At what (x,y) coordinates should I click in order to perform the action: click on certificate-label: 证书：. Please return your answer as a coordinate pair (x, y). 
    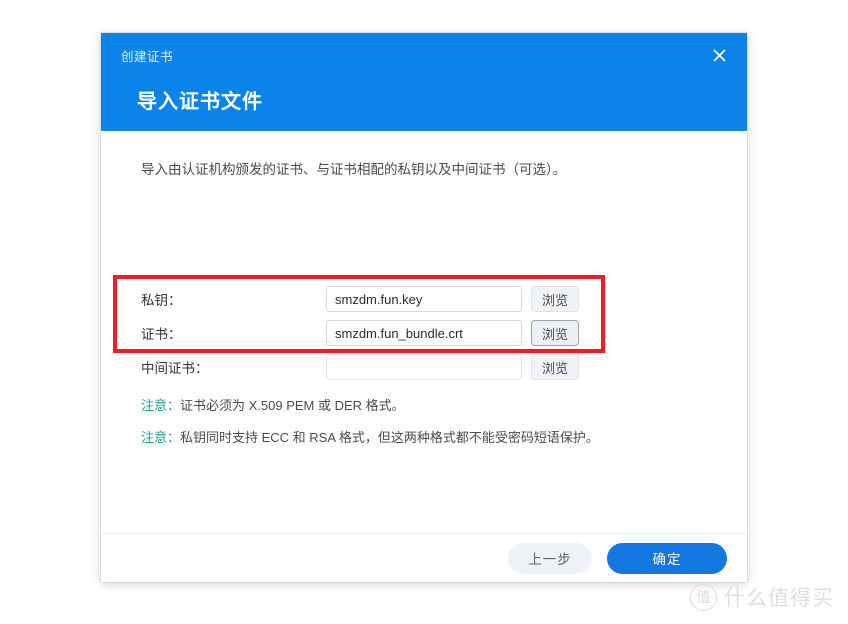
    Looking at the image, I should click on (161, 334).